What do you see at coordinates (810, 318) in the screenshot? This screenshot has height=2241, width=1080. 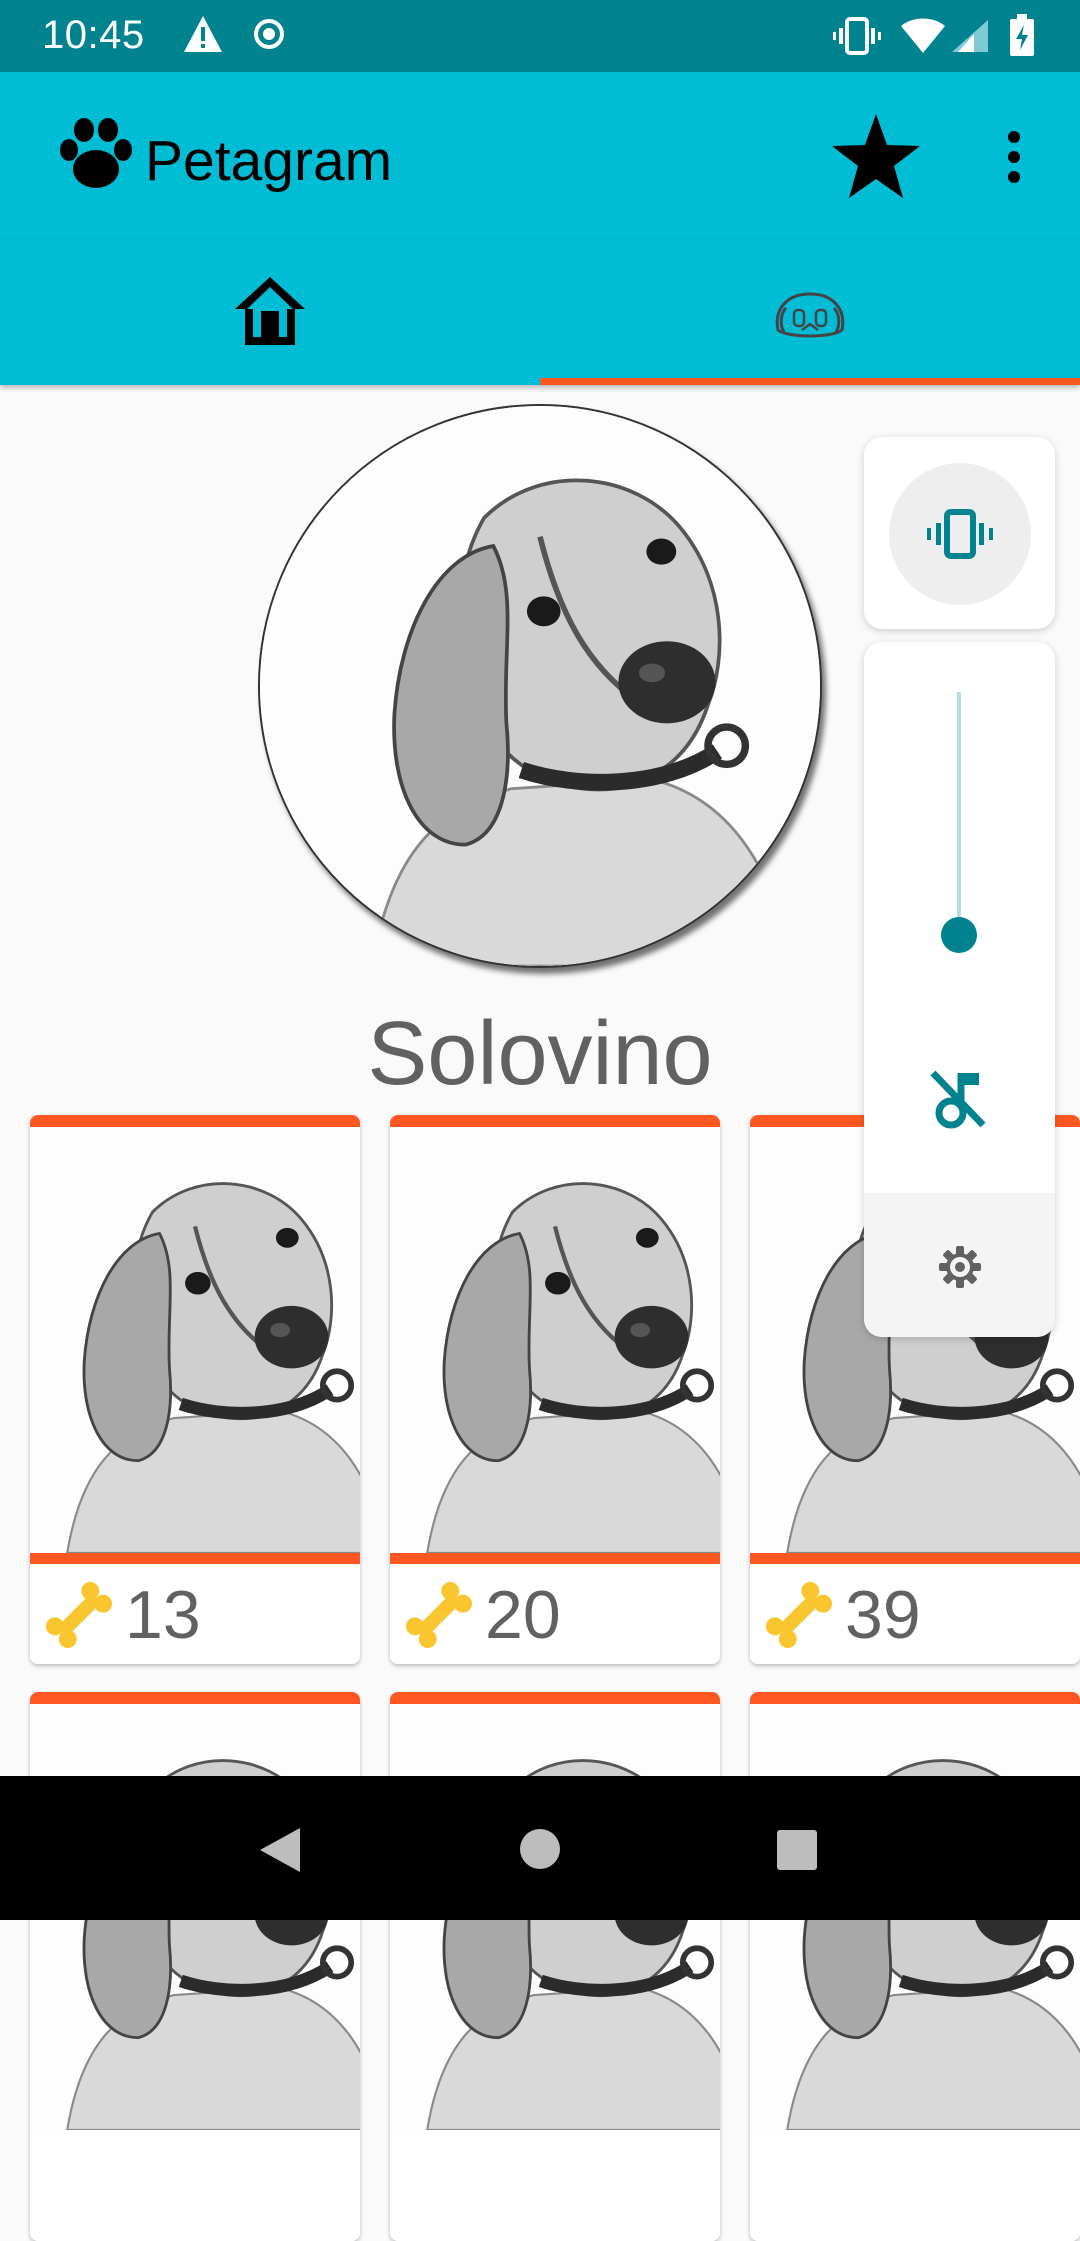 I see `dog-face-icon` at bounding box center [810, 318].